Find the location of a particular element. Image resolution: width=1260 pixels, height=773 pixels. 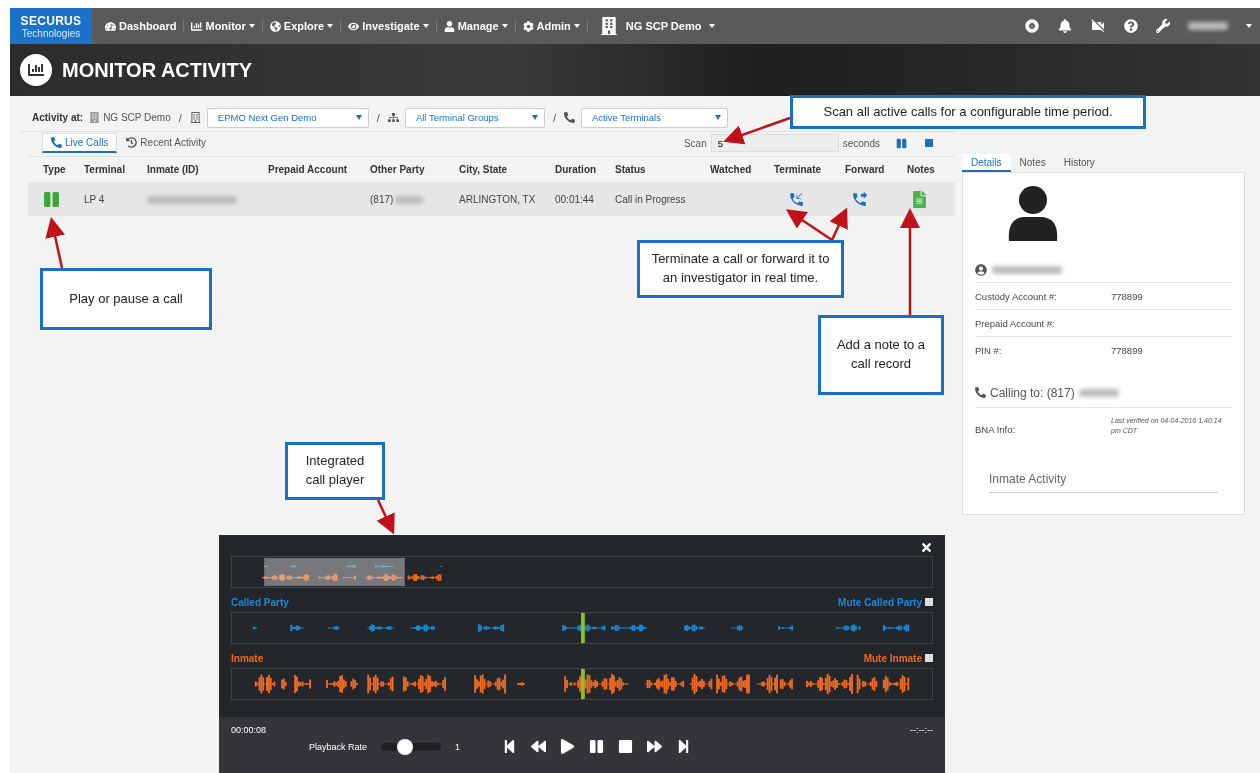

bar-chart-icon is located at coordinates (197, 26).